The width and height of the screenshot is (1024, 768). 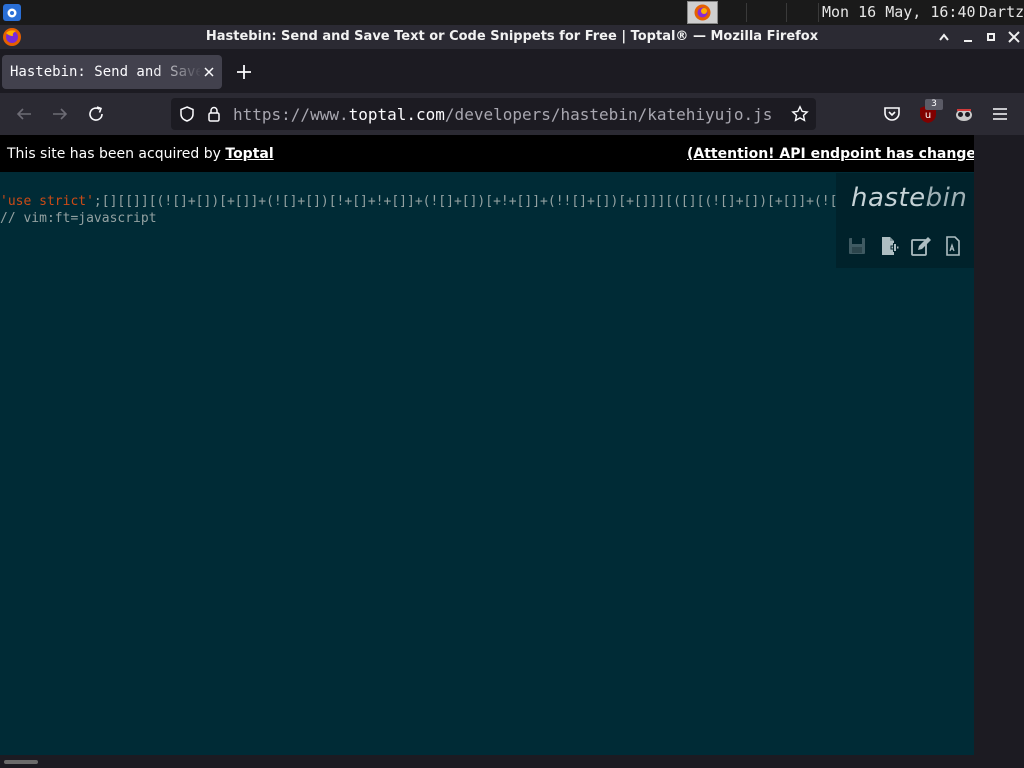 What do you see at coordinates (12, 12) in the screenshot?
I see `app-launcher-icon` at bounding box center [12, 12].